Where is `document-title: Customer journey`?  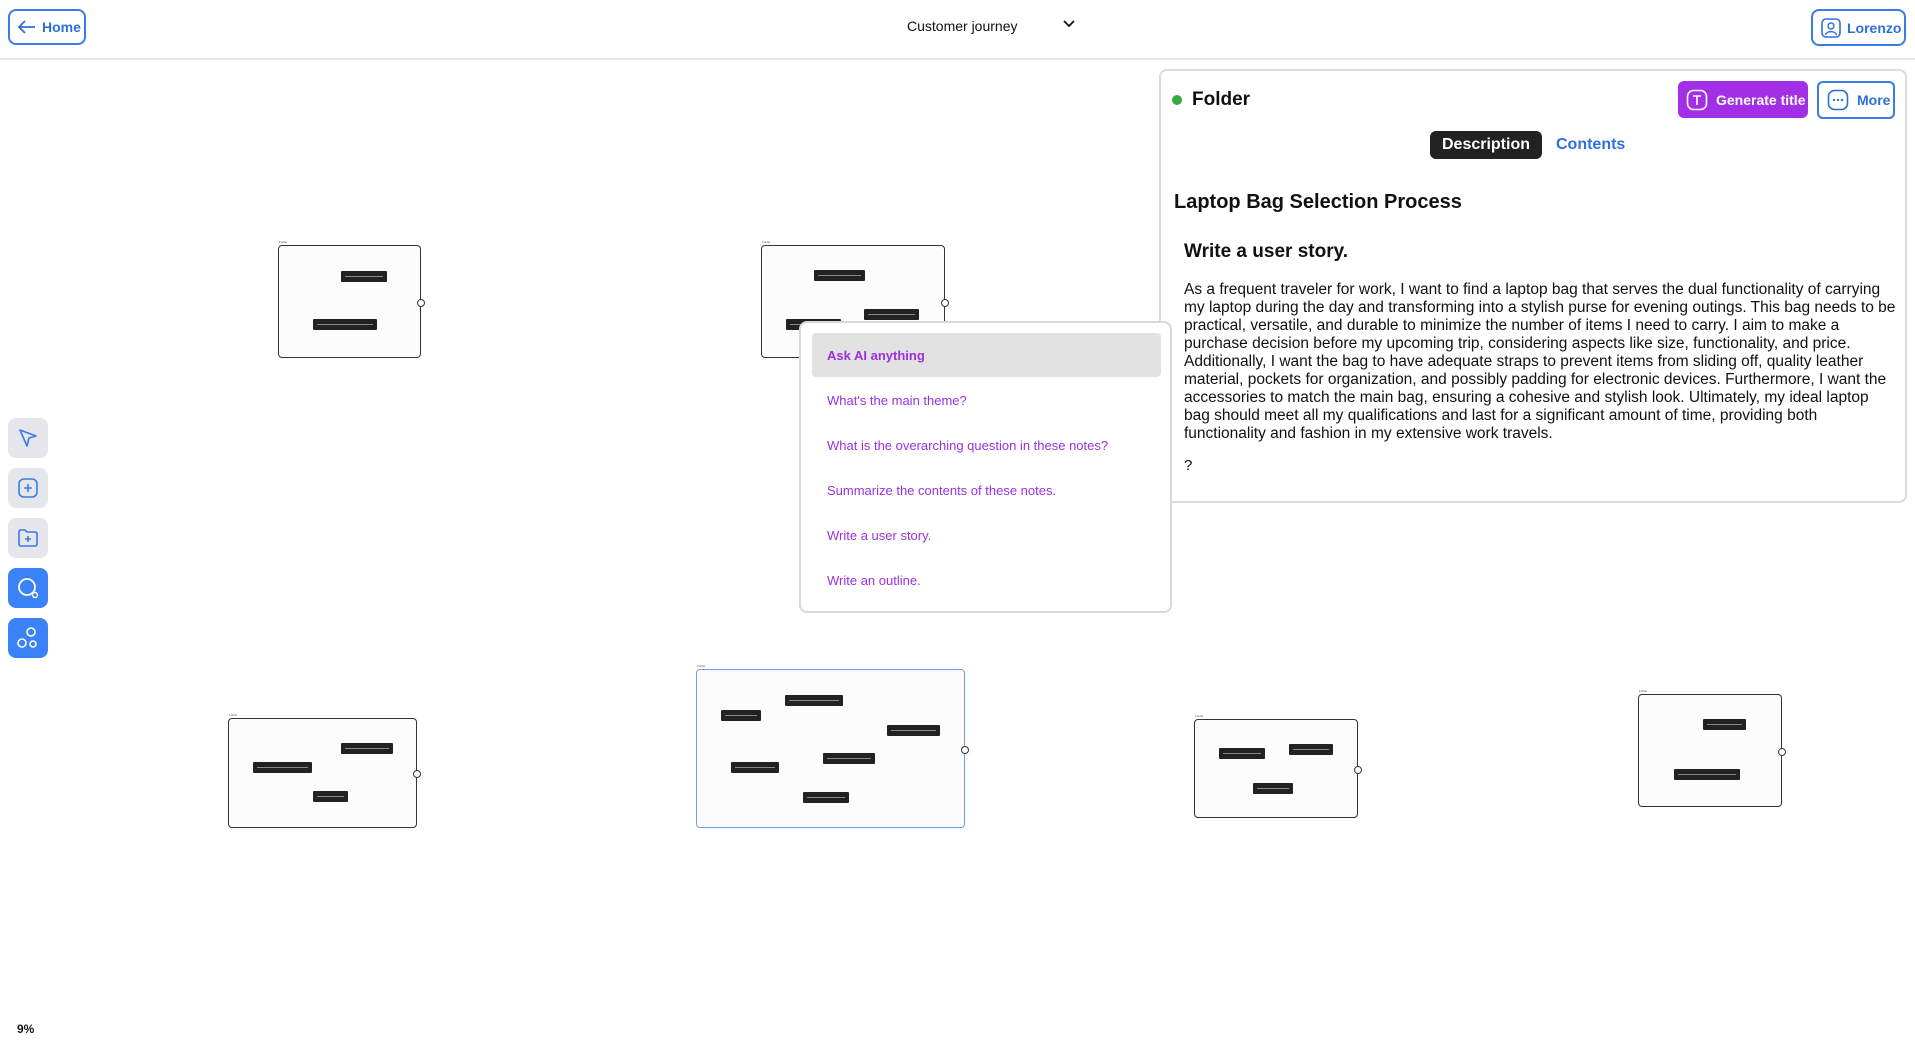
document-title: Customer journey is located at coordinates (962, 26).